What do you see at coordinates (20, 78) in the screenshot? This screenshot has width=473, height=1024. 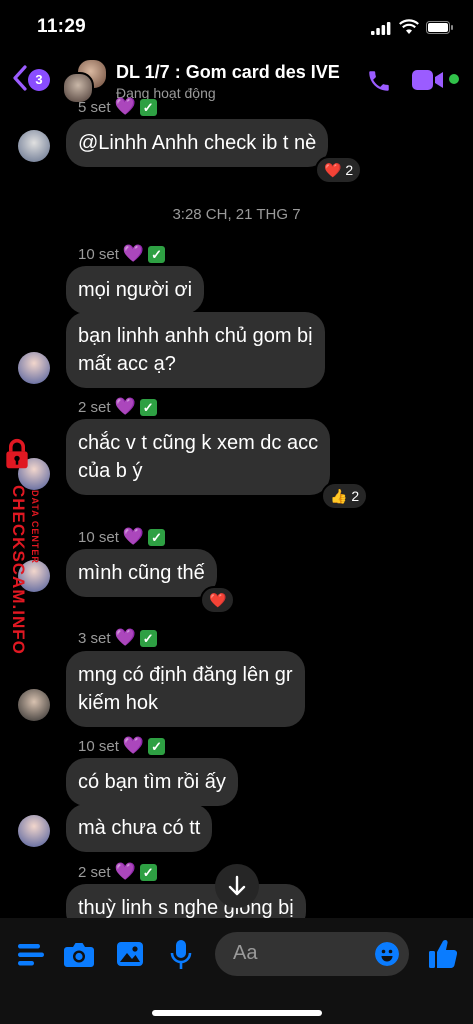 I see `back-chevron-icon` at bounding box center [20, 78].